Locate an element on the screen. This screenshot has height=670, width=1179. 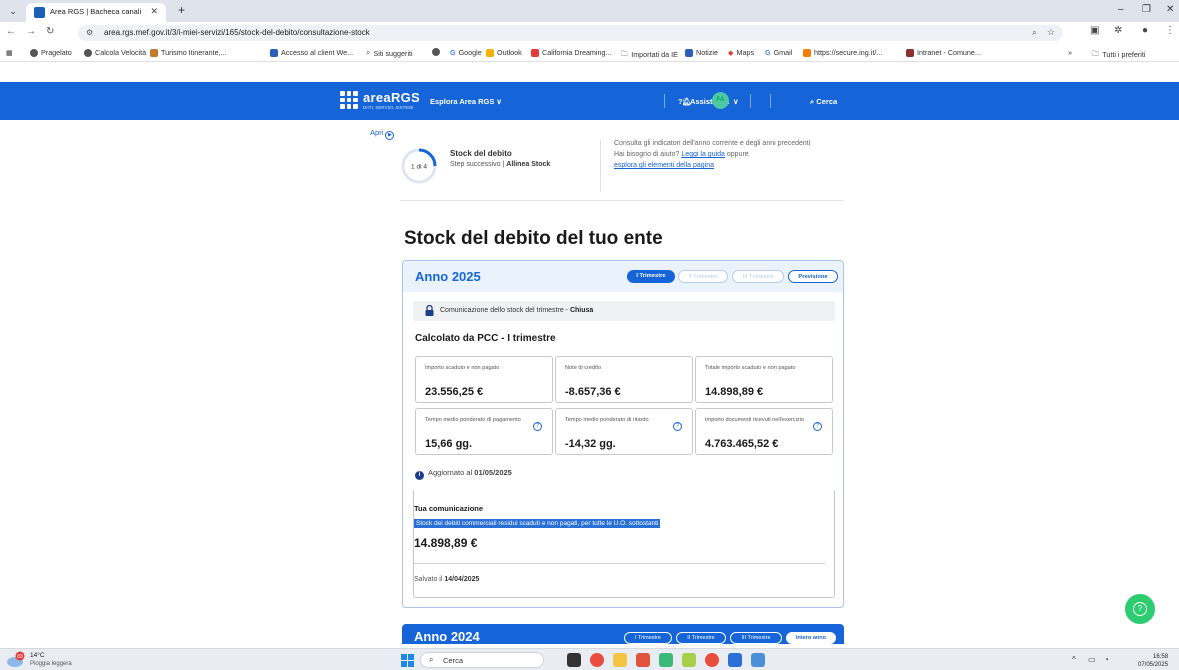
bookmark-item: Calcola Velocità is located at coordinates (115, 52).